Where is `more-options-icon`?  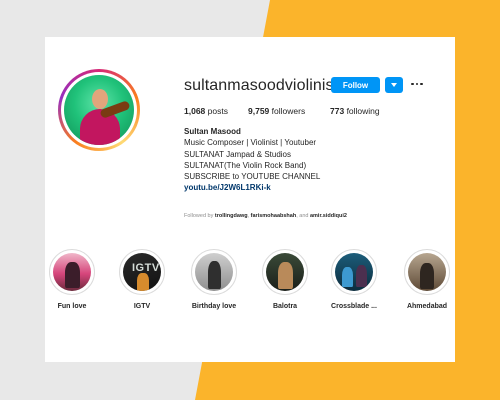 more-options-icon is located at coordinates (417, 84).